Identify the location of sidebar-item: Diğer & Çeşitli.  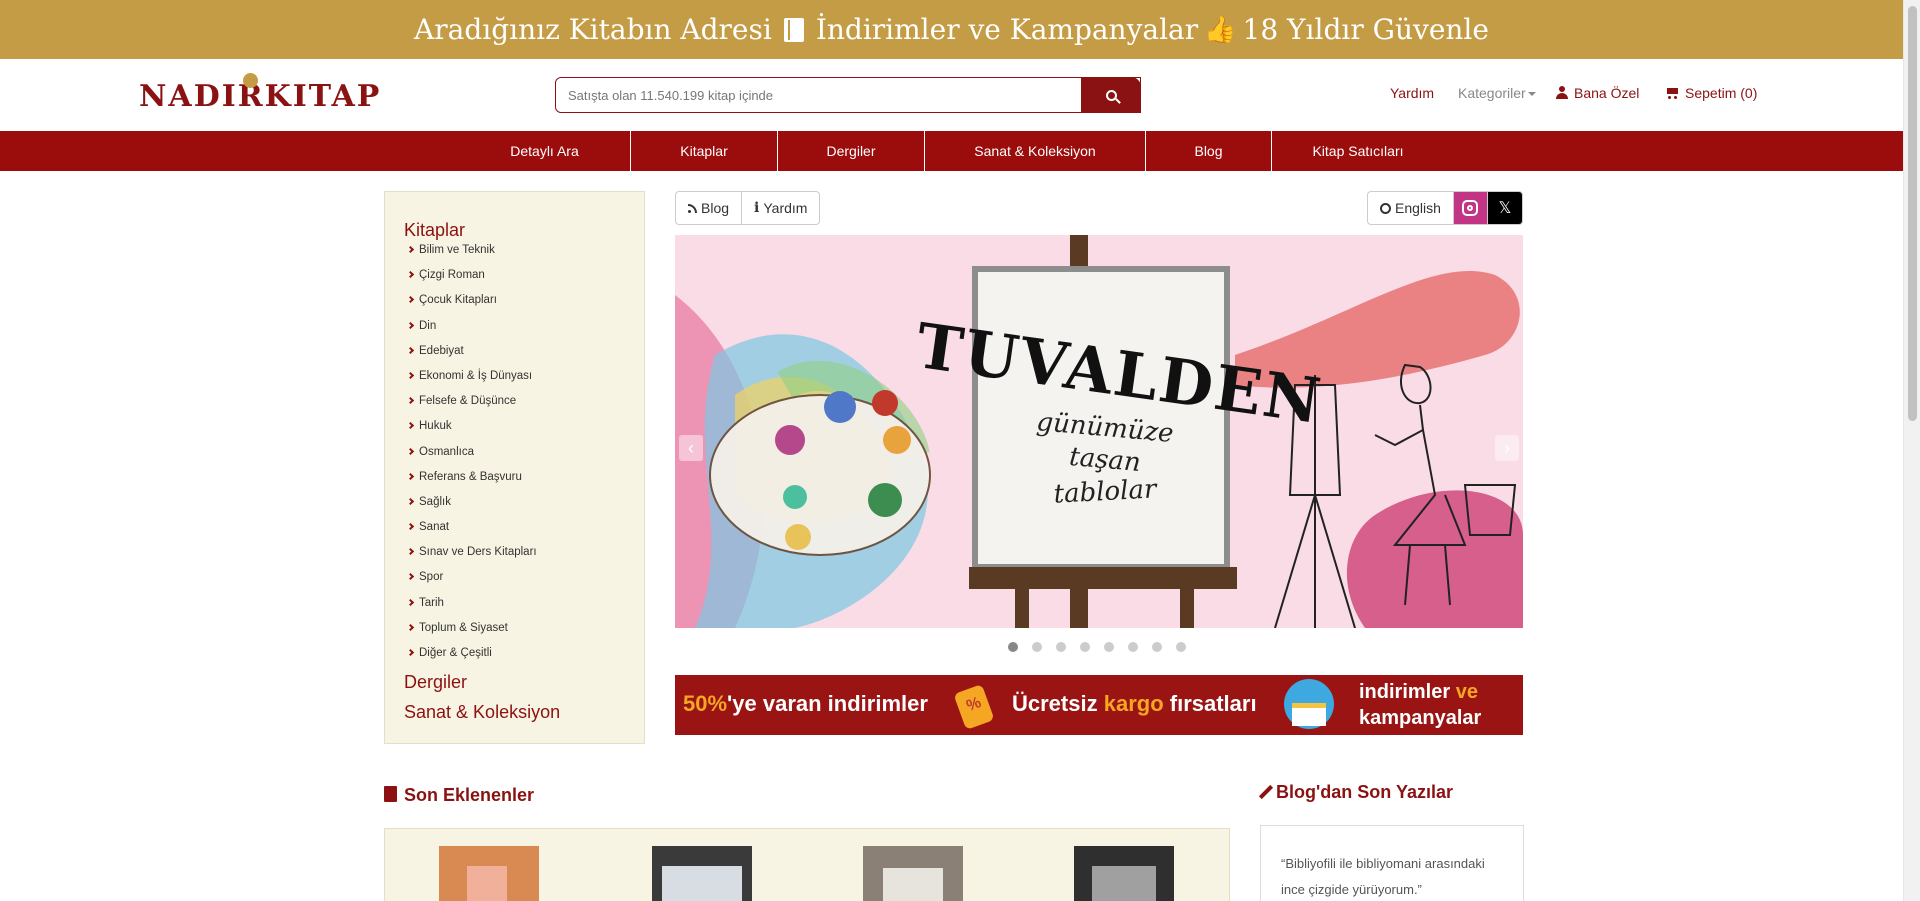
(471, 659).